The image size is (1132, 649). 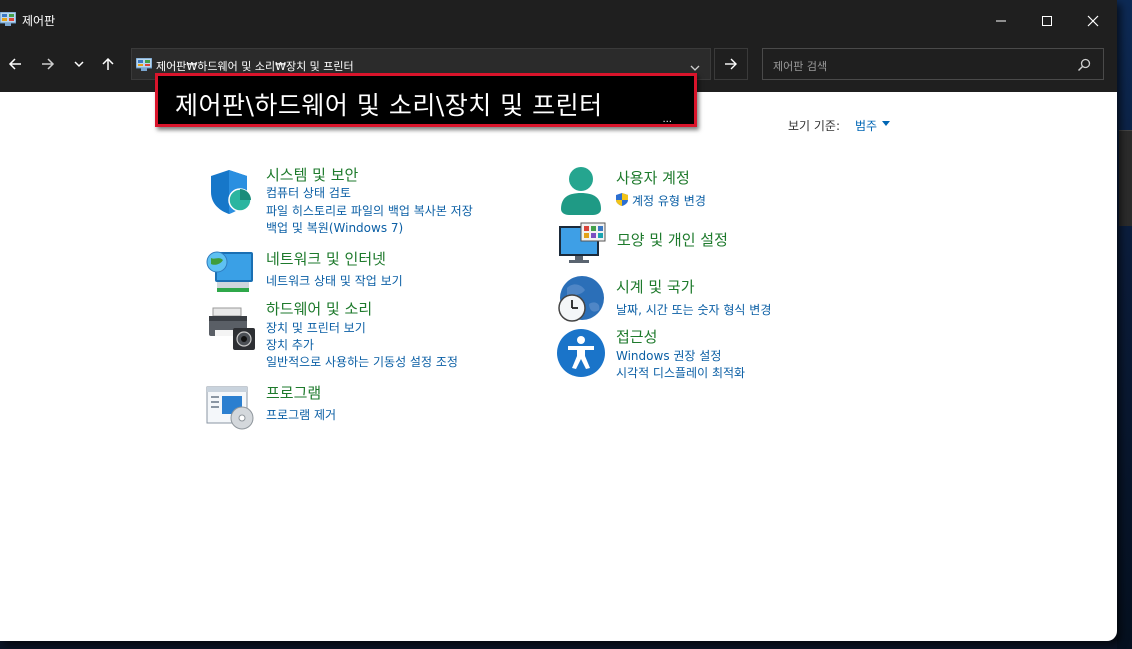 I want to click on close-button, so click(x=1093, y=21).